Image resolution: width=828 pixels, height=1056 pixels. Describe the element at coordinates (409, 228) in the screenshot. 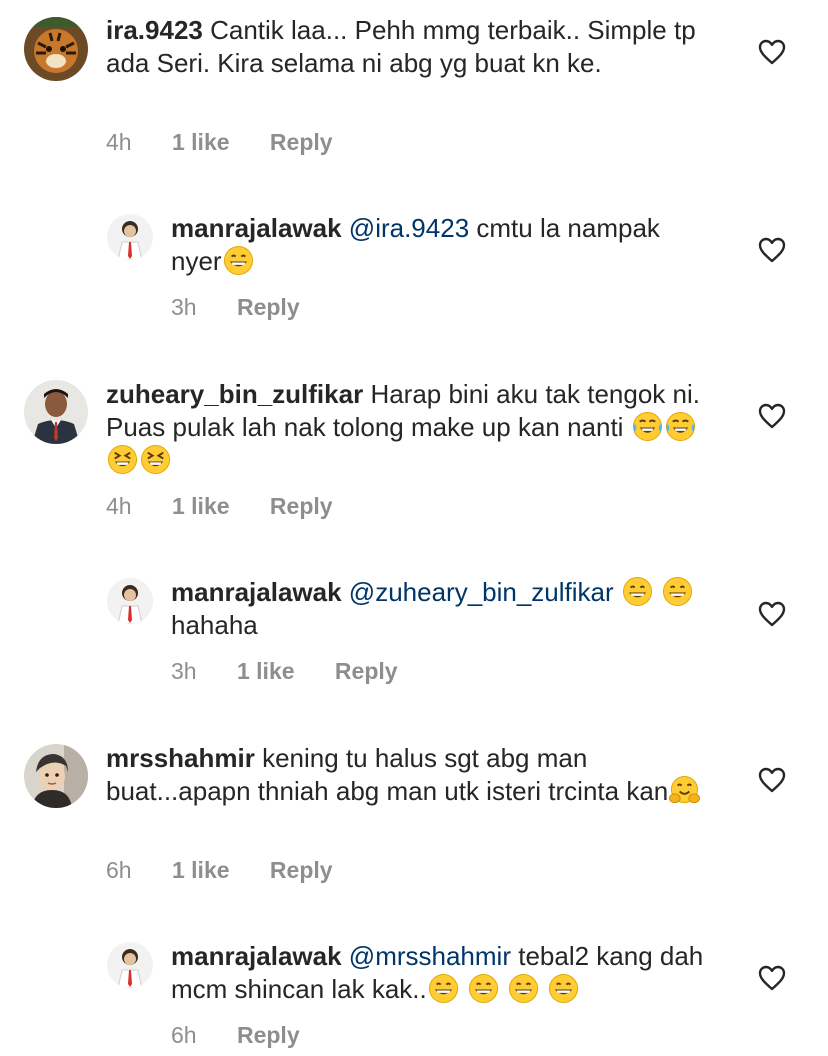

I see `comment-mention: @ira.9423` at that location.